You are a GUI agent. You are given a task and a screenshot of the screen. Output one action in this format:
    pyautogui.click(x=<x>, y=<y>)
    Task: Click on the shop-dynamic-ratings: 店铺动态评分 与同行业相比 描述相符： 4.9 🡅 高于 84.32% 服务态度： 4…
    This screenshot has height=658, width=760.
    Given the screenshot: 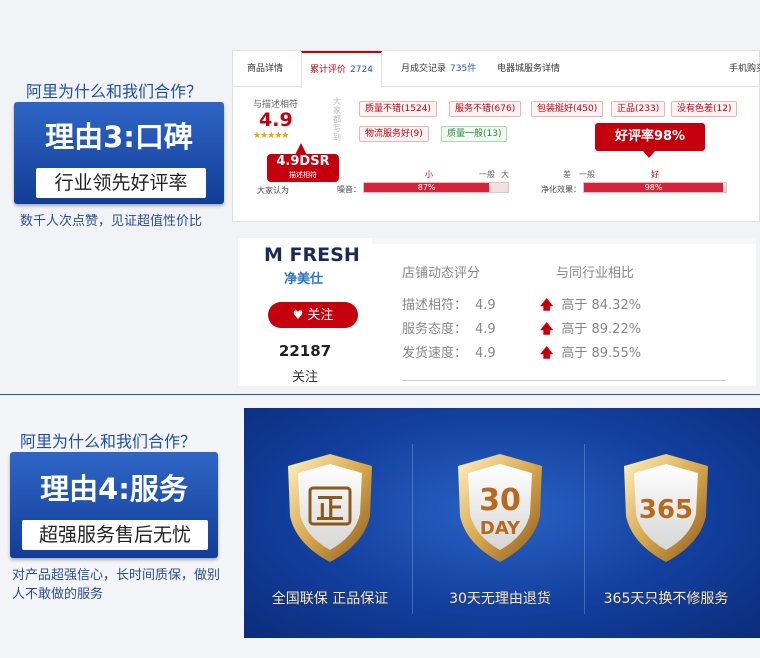 What is the action you would take?
    pyautogui.click(x=564, y=315)
    